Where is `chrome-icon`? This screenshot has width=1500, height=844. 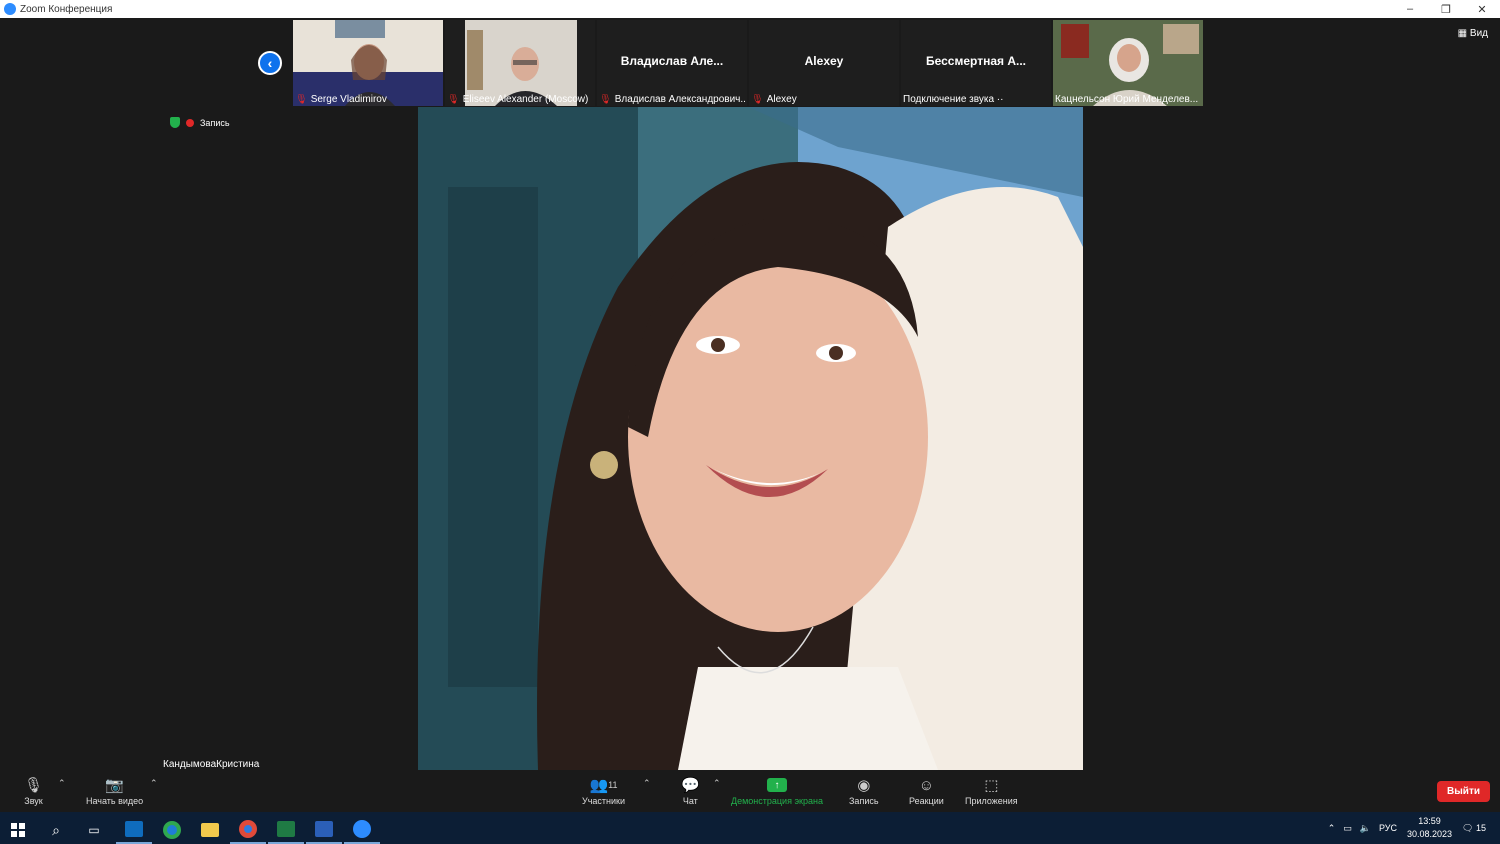
chrome-icon is located at coordinates (248, 829).